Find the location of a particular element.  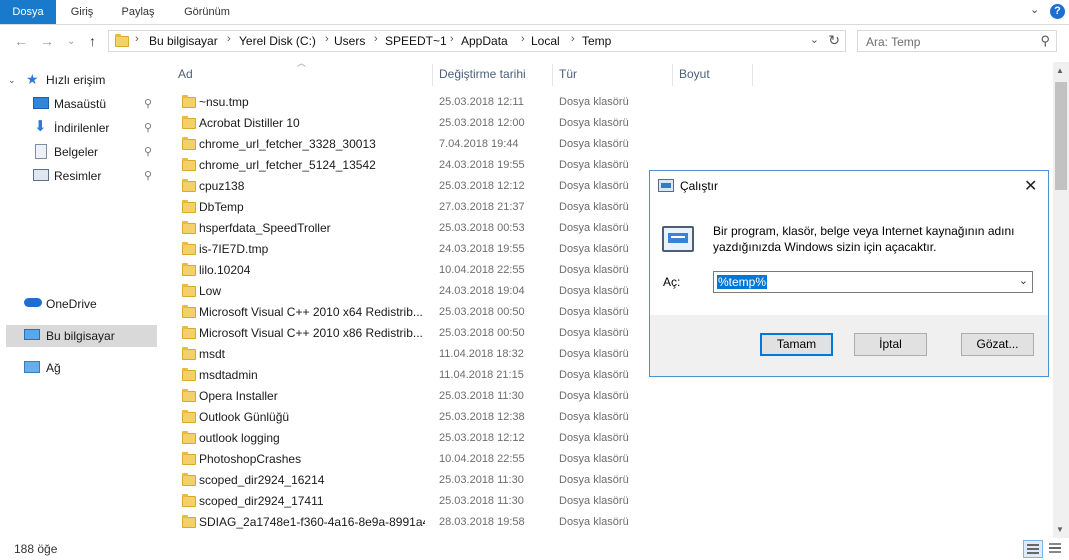

nav-item-pictures: Resimler ⚲ is located at coordinates (80, 176).